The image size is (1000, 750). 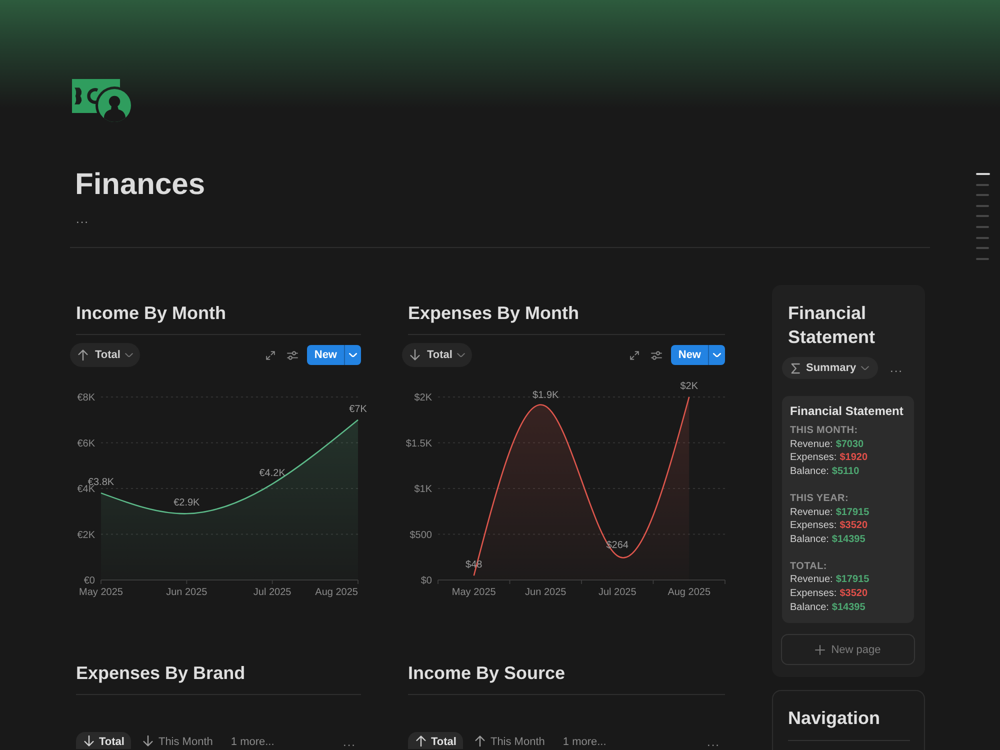 I want to click on section-heading: Expenses By Month, so click(x=494, y=313).